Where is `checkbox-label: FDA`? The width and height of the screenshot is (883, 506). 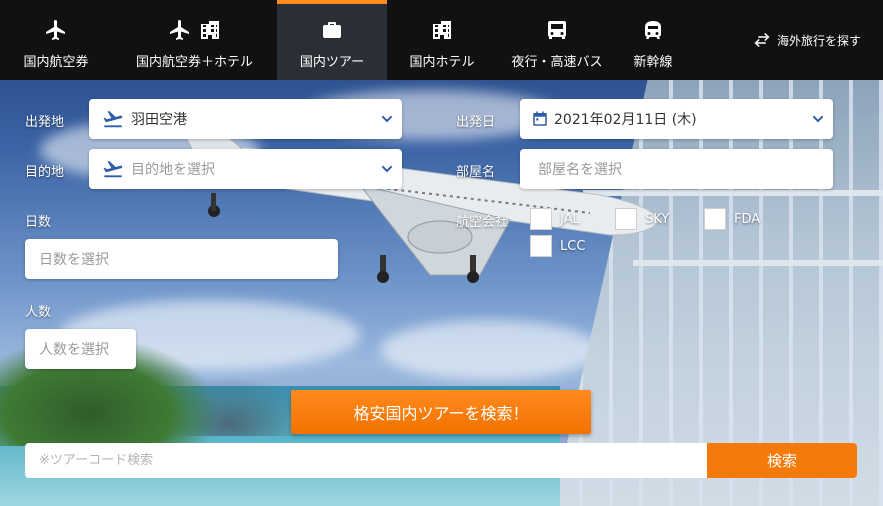 checkbox-label: FDA is located at coordinates (747, 219).